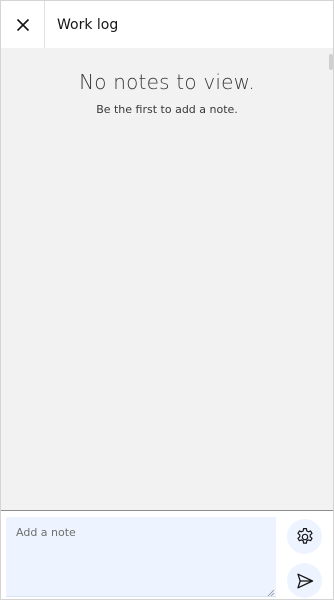  Describe the element at coordinates (141, 557) in the screenshot. I see `note-input` at that location.